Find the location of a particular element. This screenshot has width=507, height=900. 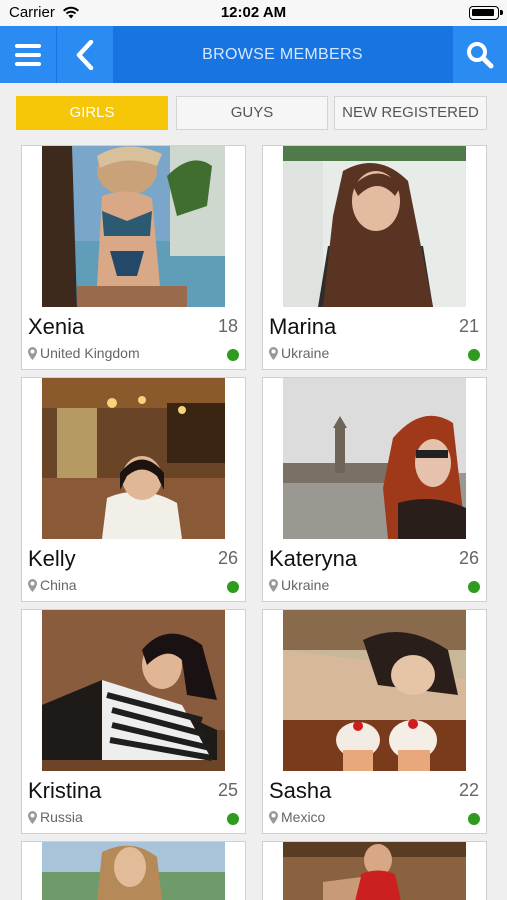

search-button is located at coordinates (480, 54).